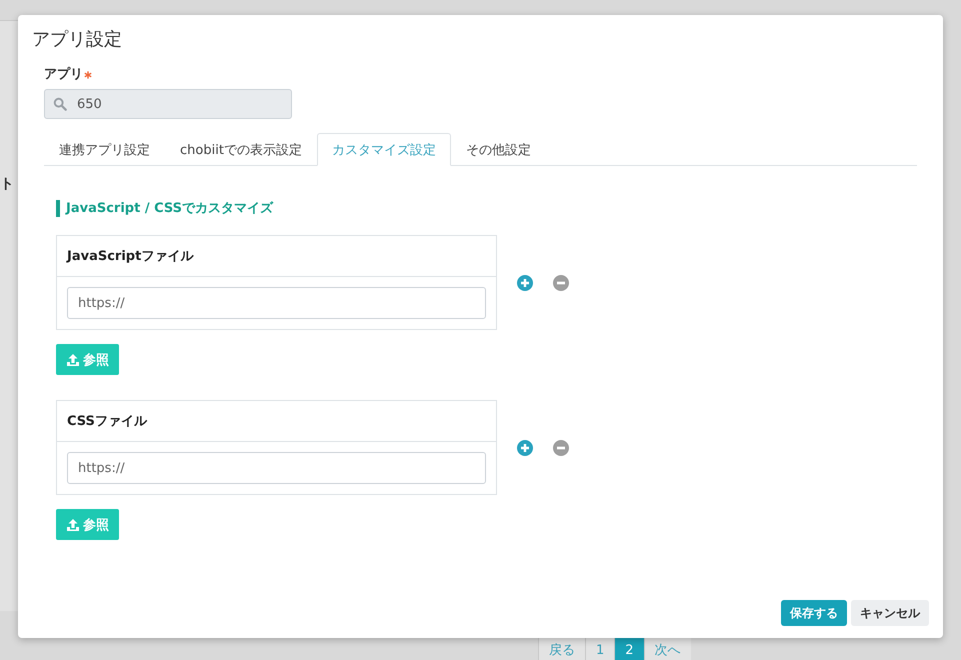 This screenshot has width=961, height=660. I want to click on page-link: 1, so click(599, 649).